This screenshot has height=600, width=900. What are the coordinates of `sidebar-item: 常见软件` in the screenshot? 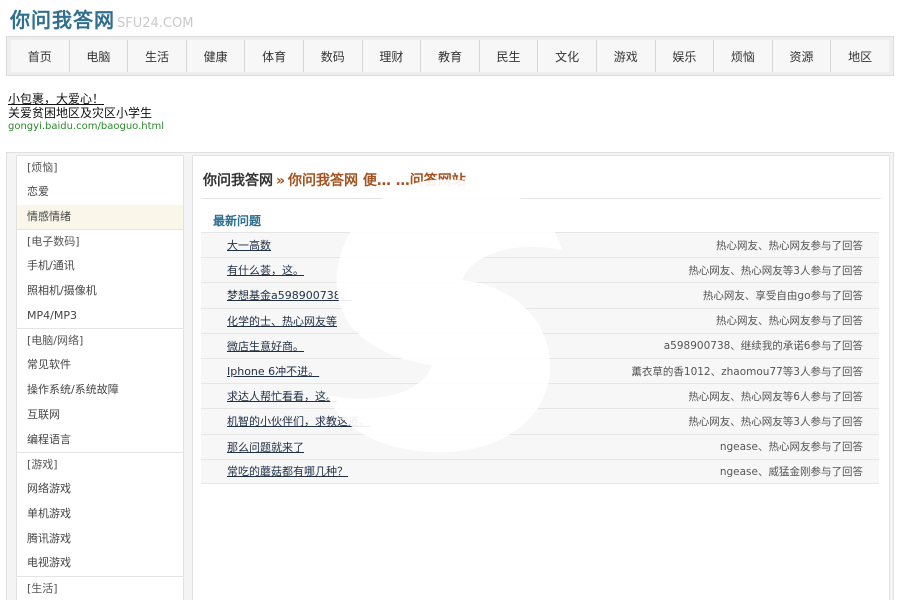 It's located at (100, 365).